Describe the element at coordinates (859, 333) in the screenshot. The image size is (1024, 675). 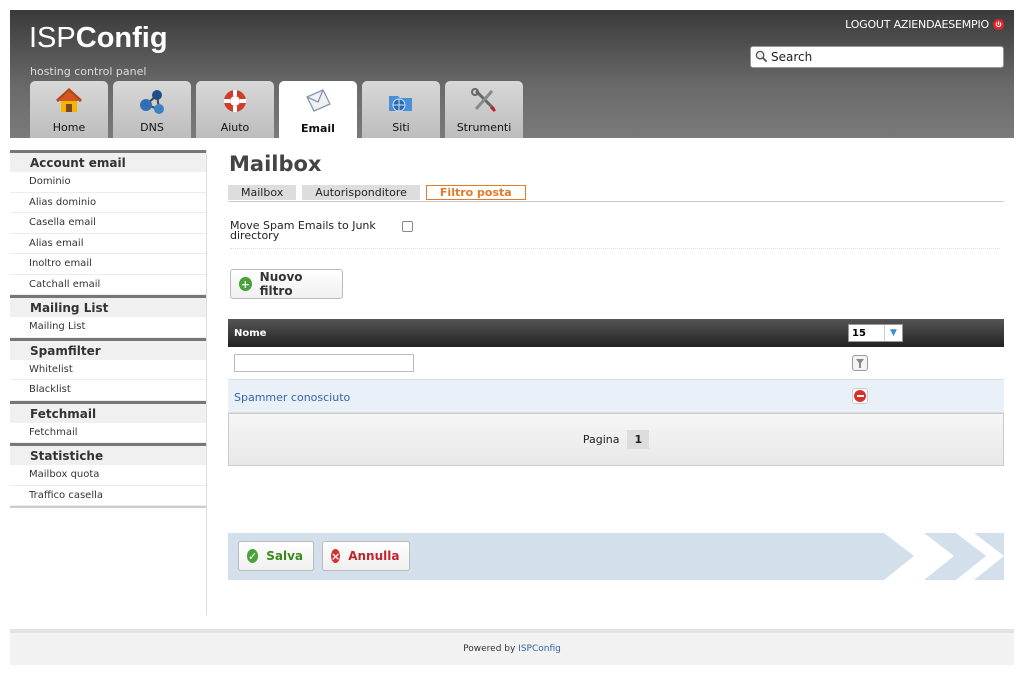
I see `per-page-value: 15` at that location.